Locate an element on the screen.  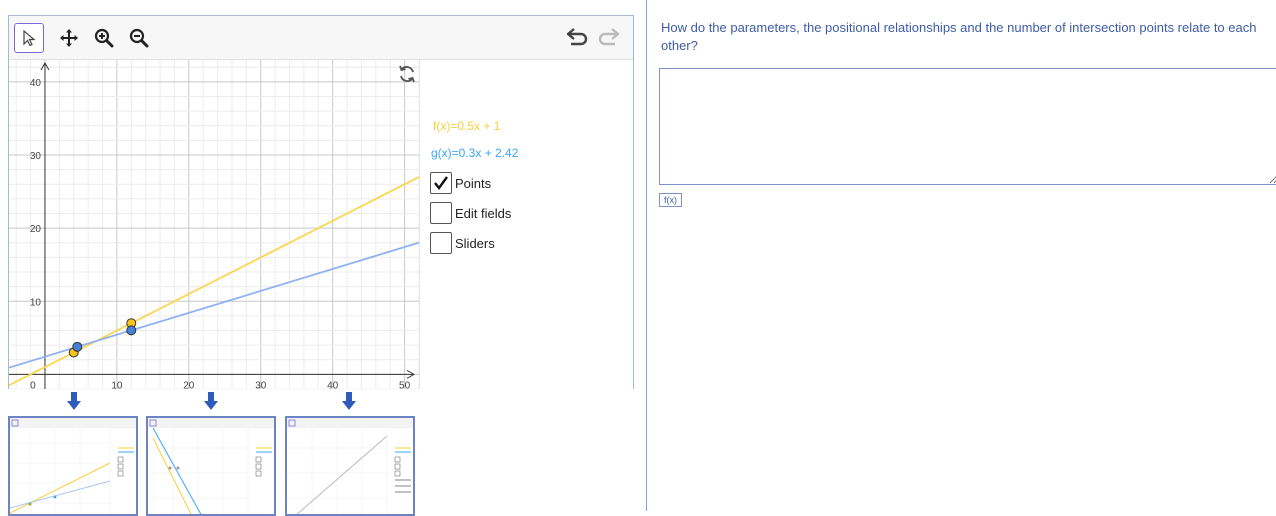
x-tick-label: 30 is located at coordinates (261, 384).